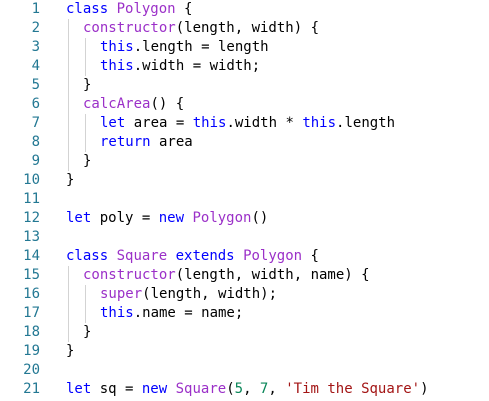 This screenshot has width=489, height=401. Describe the element at coordinates (35, 28) in the screenshot. I see `line-number: 2` at that location.